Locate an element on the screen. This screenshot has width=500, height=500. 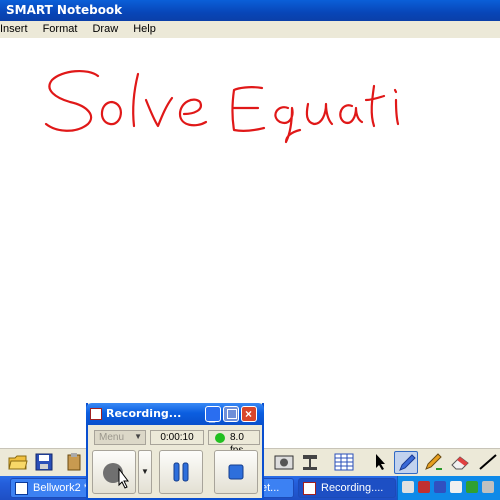
close-button: × is located at coordinates (249, 414).